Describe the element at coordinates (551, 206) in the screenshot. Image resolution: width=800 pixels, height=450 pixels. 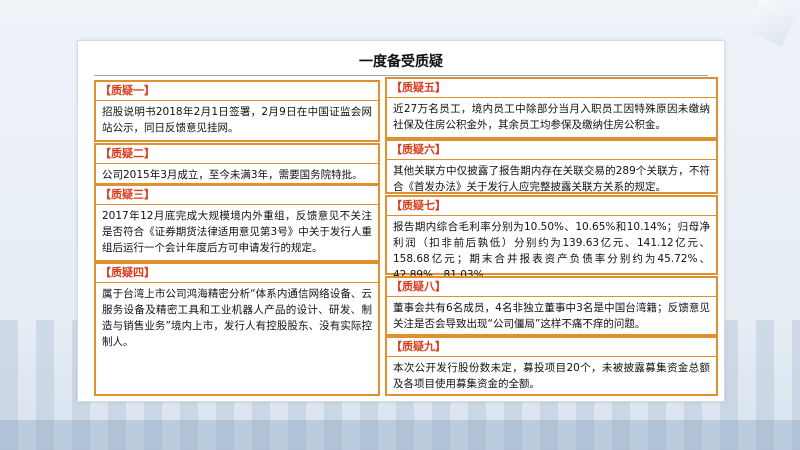
I see `doubt-label: 【质疑七】` at that location.